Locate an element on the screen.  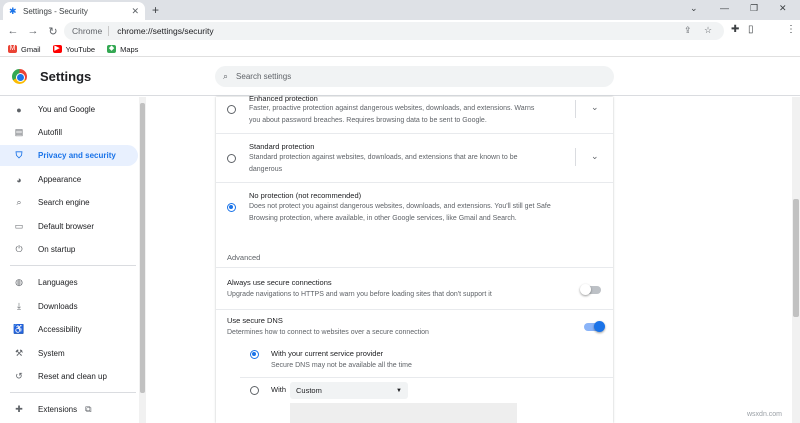
no-protection-radio is located at coordinates (231, 207).